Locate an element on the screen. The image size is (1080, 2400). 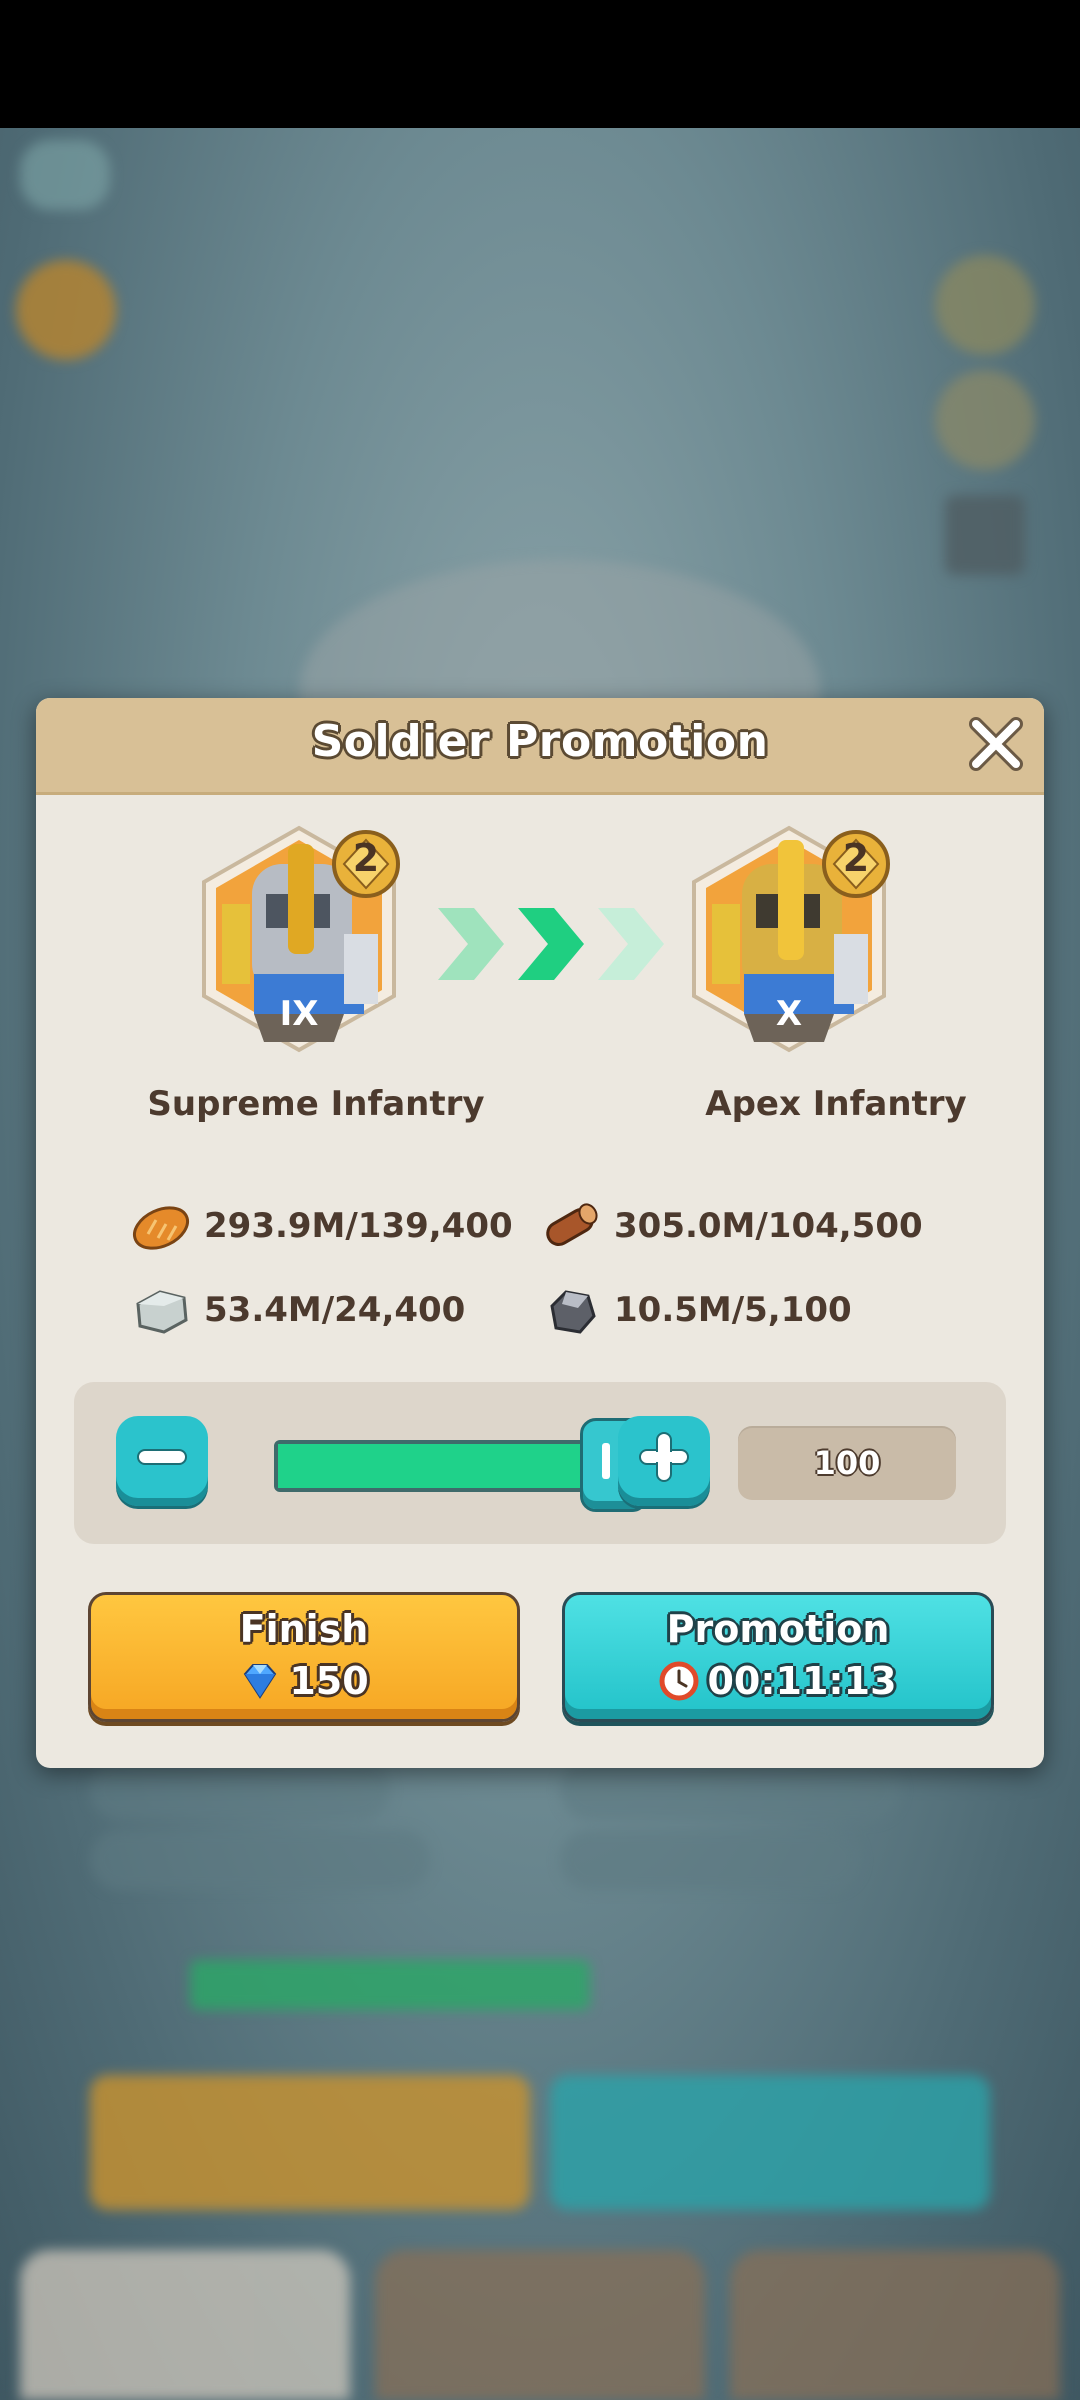
dialog-header: Soldier Promotion is located at coordinates (540, 746).